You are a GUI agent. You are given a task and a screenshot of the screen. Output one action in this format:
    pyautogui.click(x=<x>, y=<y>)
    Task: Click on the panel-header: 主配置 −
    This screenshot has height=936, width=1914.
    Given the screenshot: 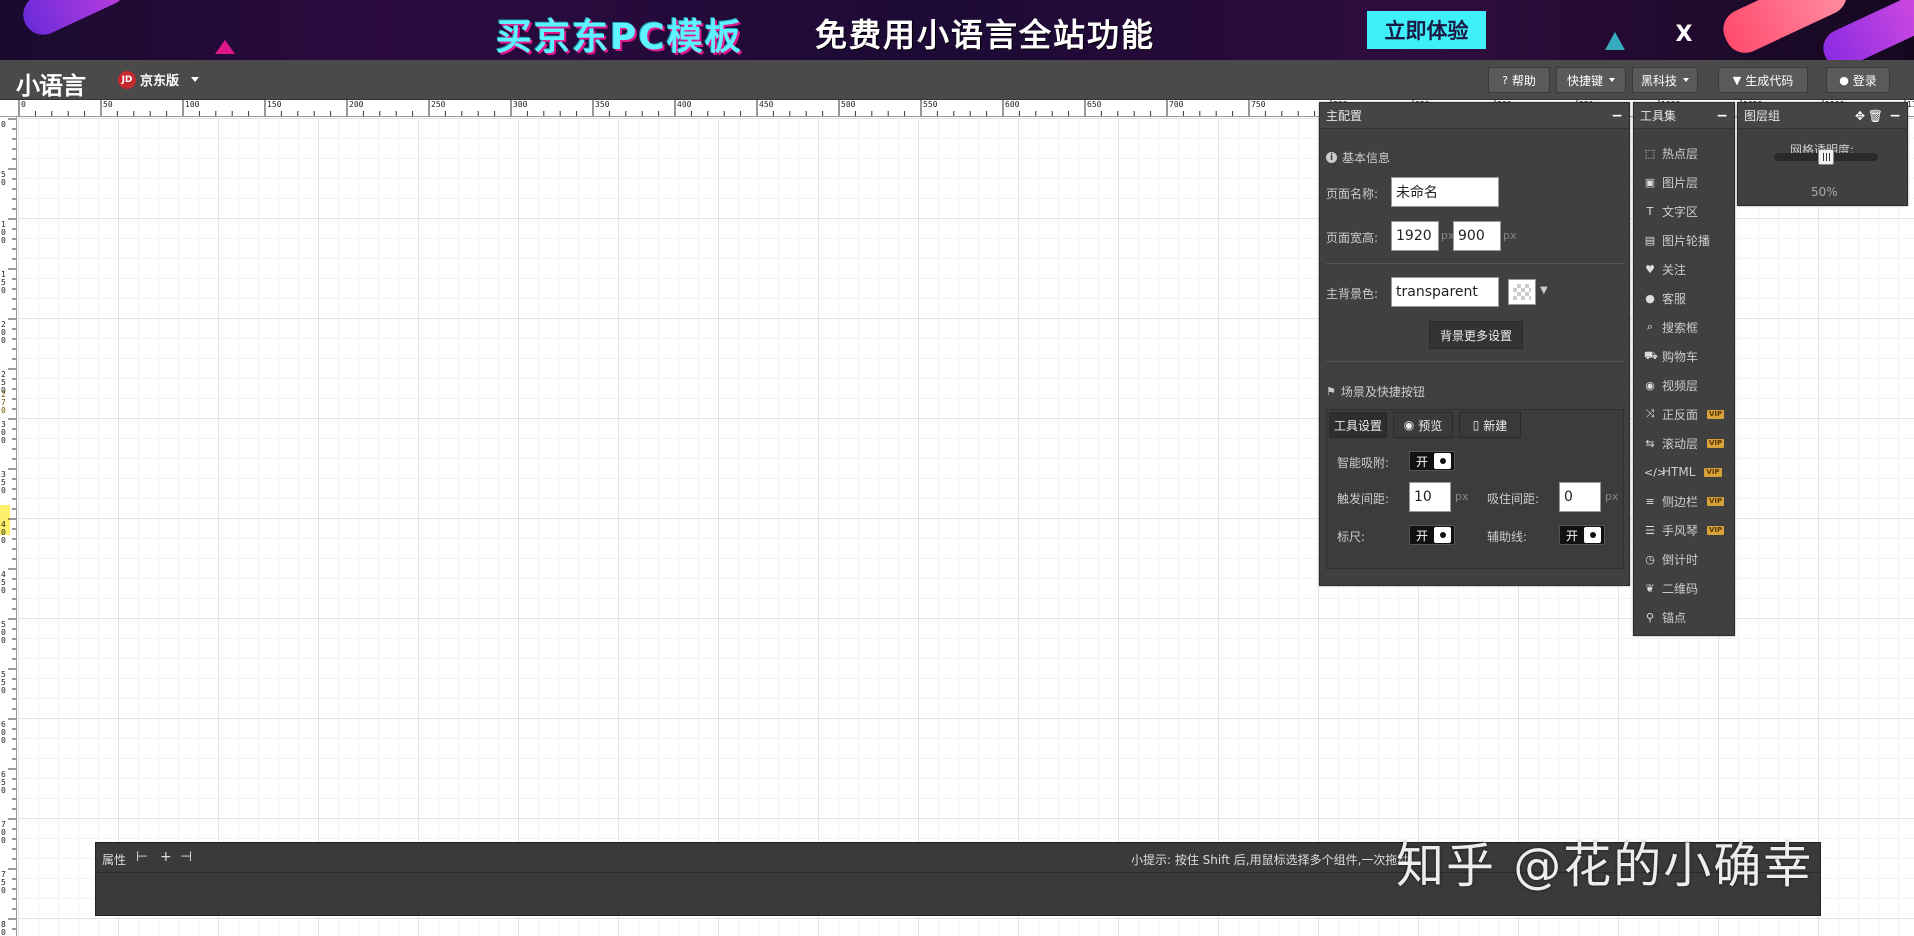 What is the action you would take?
    pyautogui.click(x=1474, y=116)
    